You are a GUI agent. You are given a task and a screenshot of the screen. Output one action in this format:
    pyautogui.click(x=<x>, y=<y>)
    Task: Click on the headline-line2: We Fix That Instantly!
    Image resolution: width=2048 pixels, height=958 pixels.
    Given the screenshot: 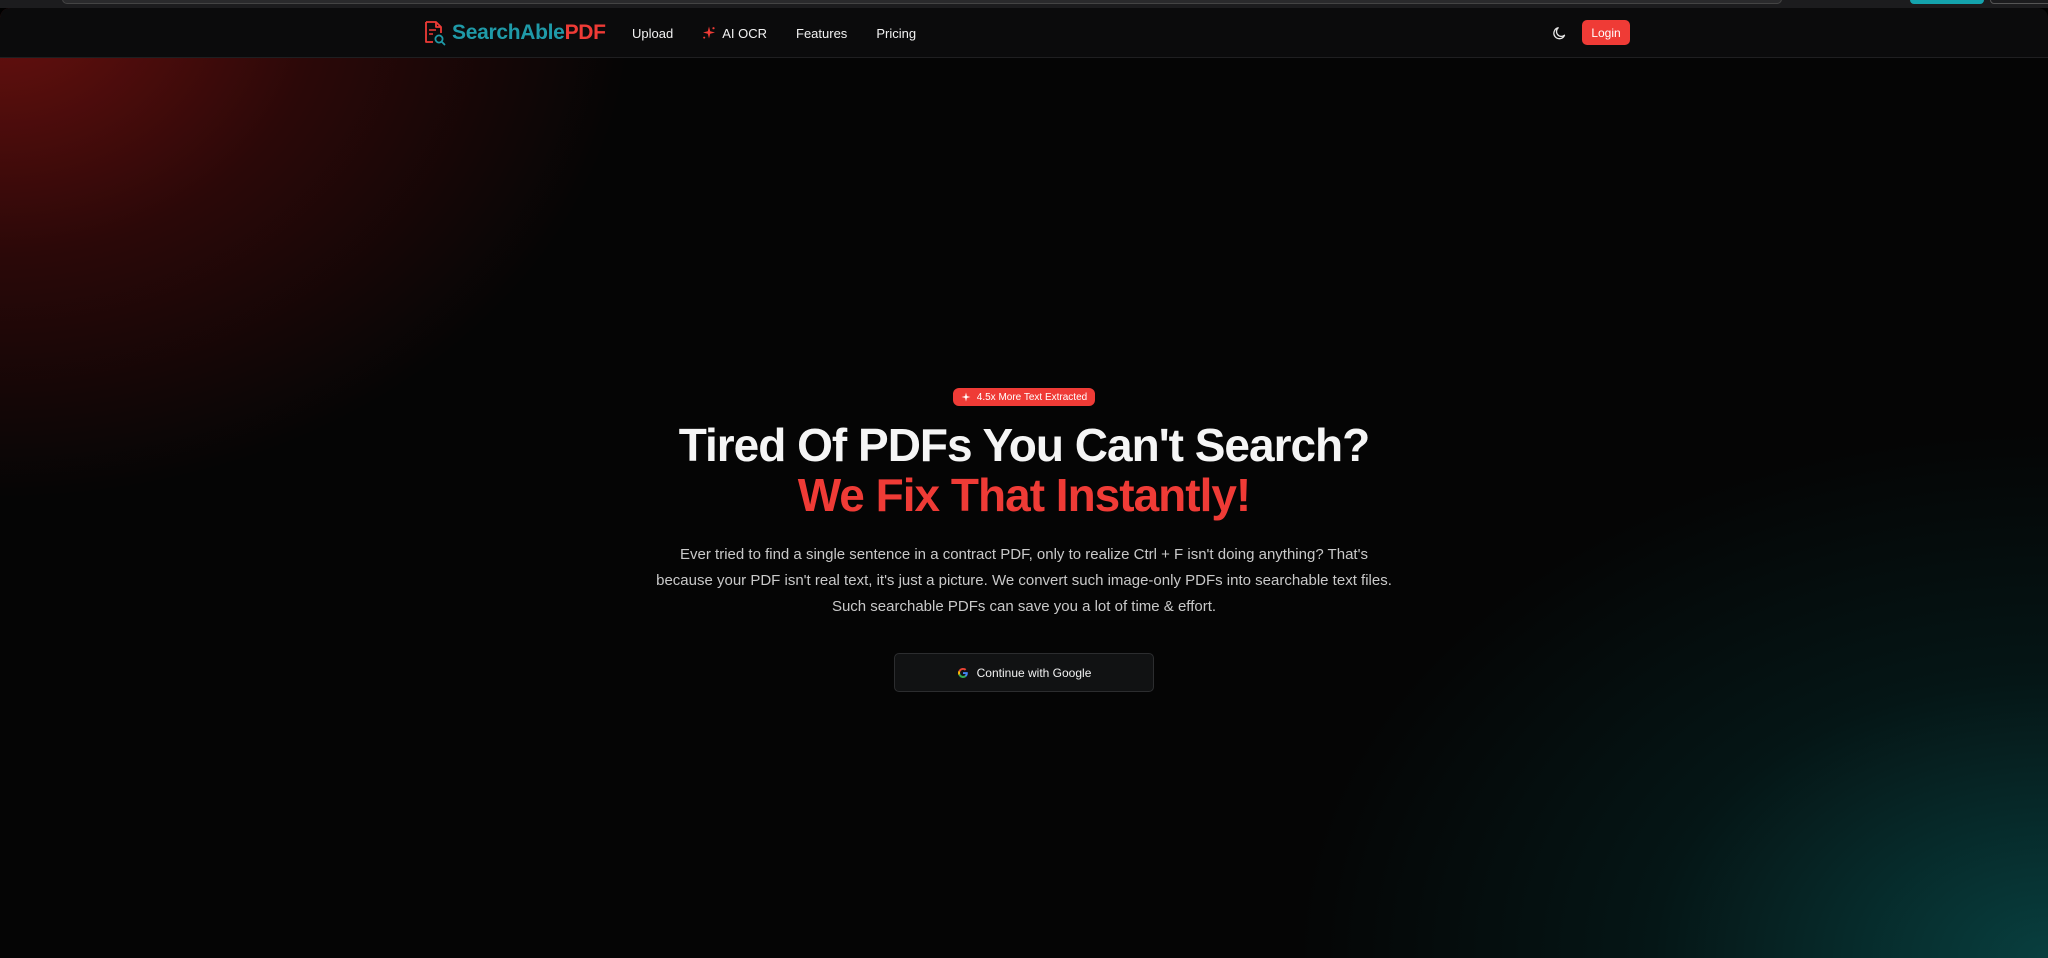 What is the action you would take?
    pyautogui.click(x=1024, y=495)
    